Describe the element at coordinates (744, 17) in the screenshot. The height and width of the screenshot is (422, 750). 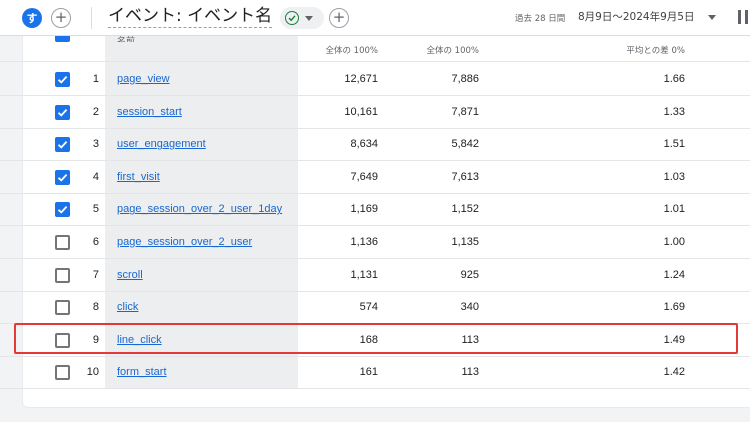
I see `bar-chart-icon` at that location.